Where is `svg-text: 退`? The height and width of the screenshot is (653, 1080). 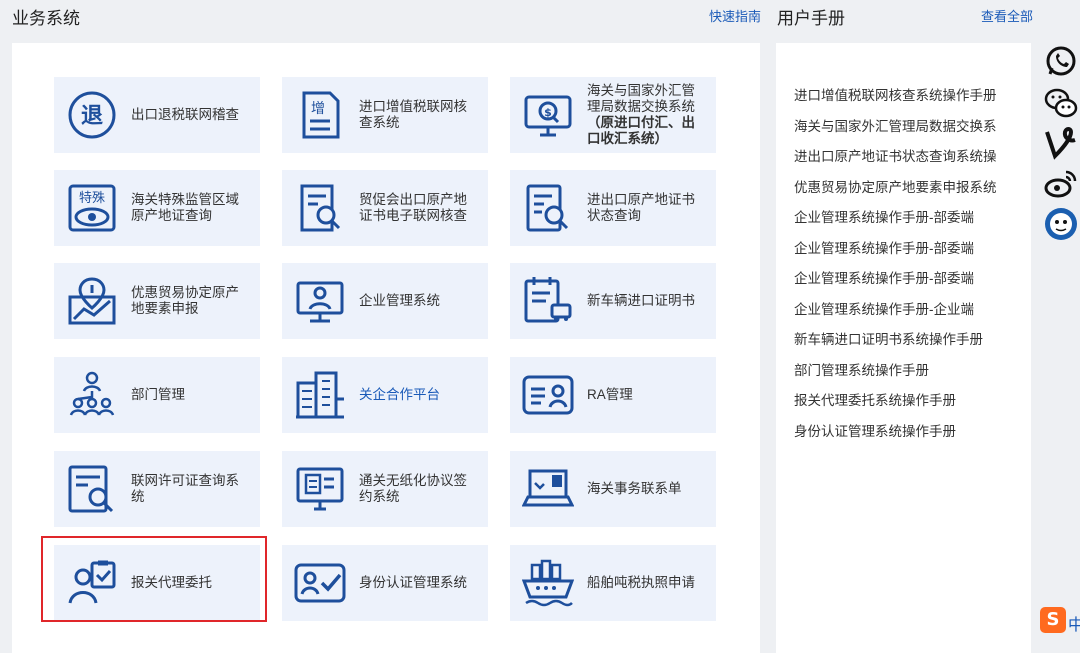 svg-text: 退 is located at coordinates (92, 116).